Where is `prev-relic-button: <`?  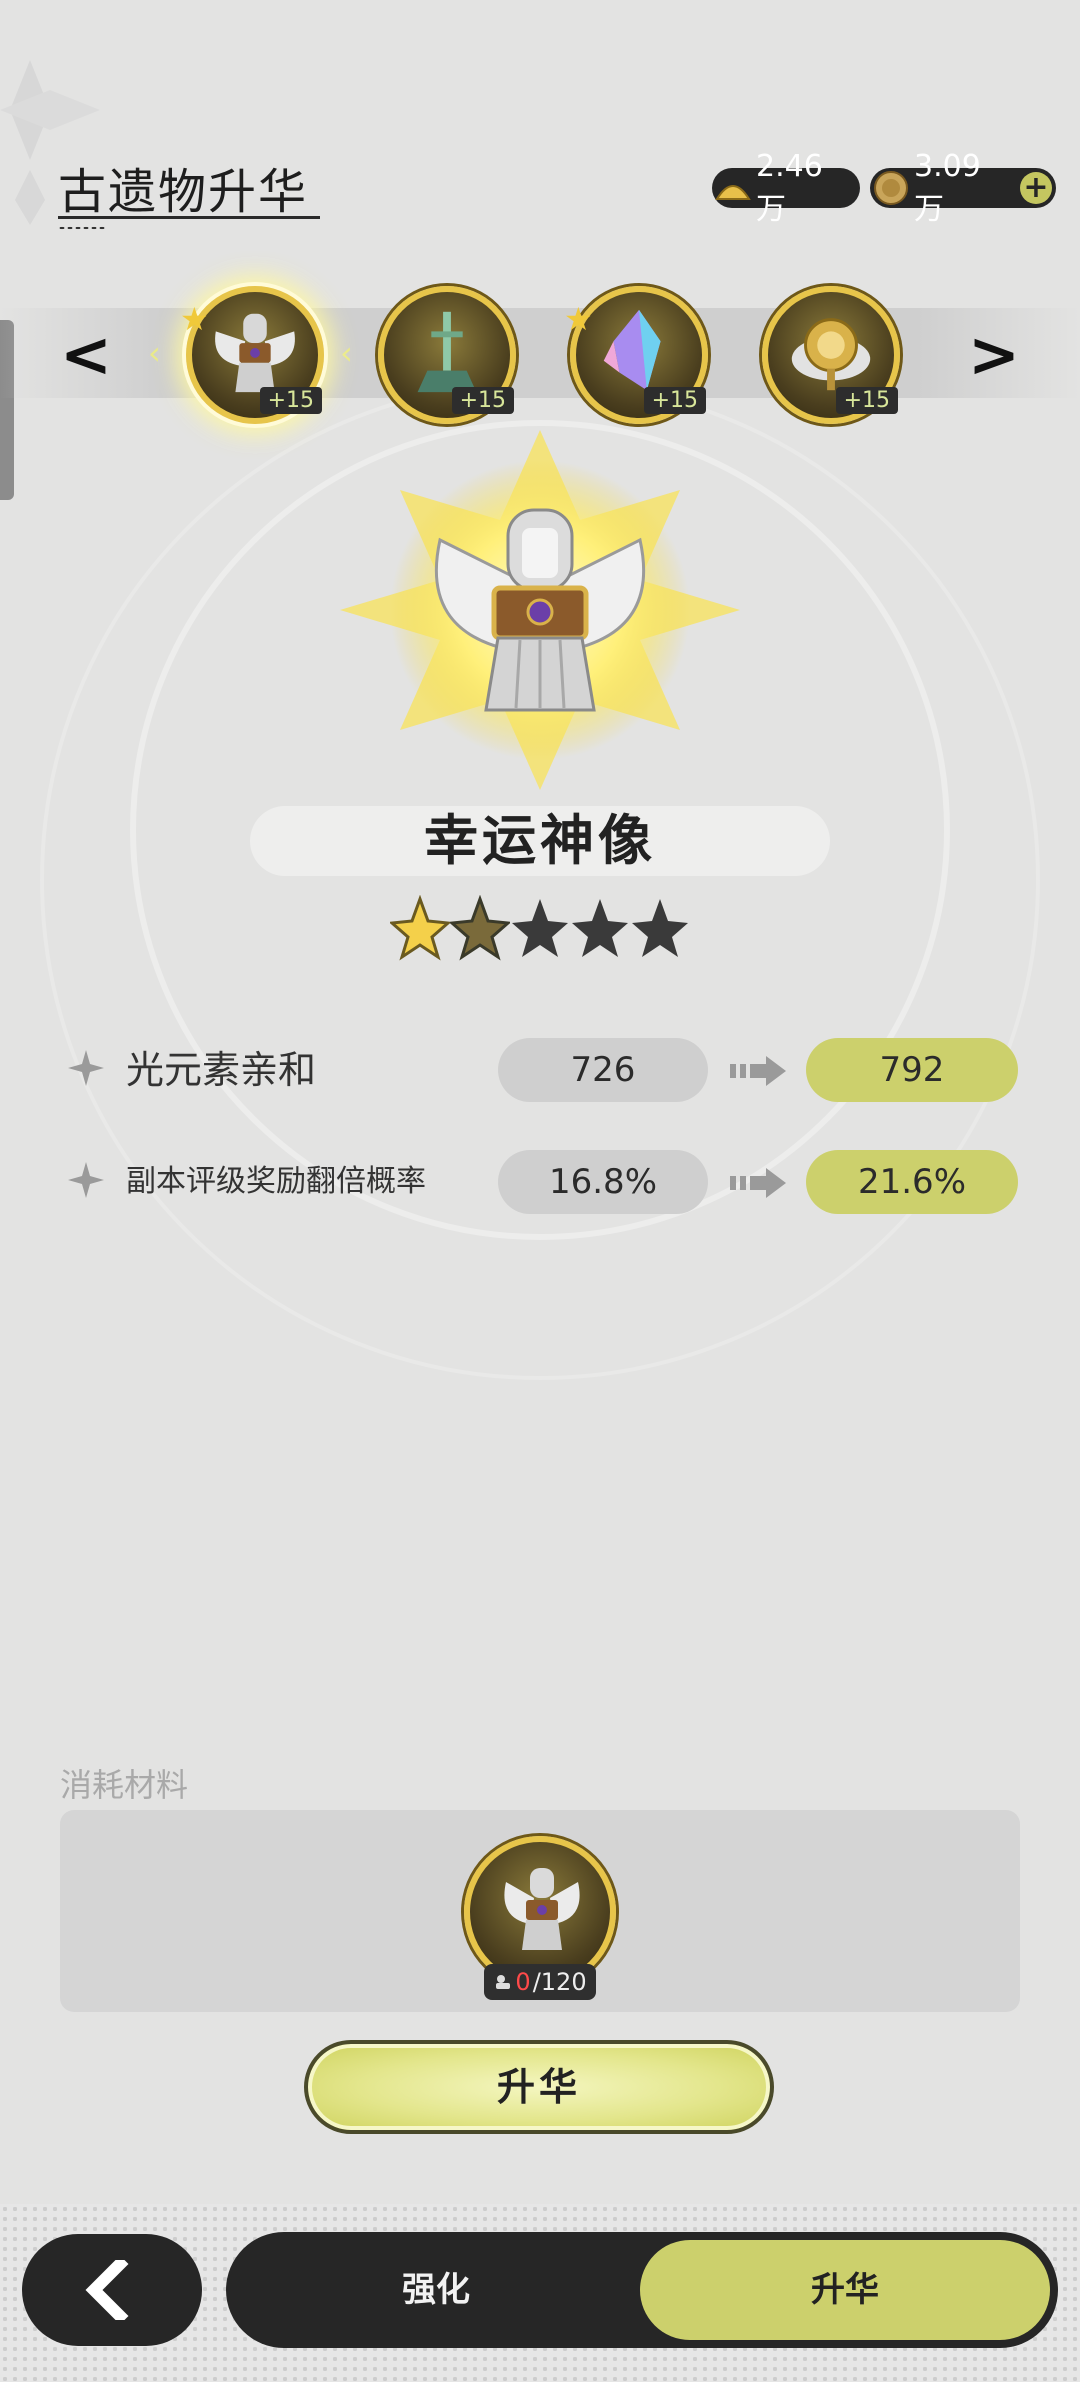
prev-relic-button: < is located at coordinates (86, 355).